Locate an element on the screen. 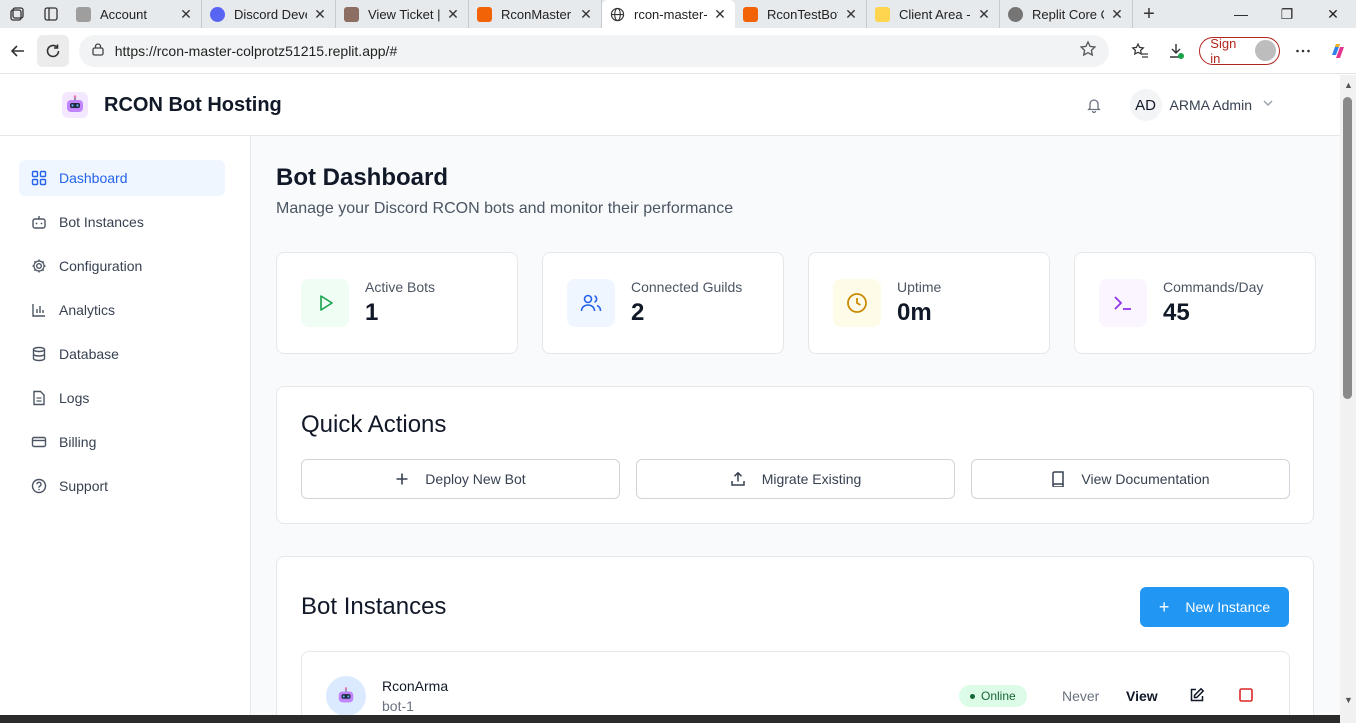  bell-icon is located at coordinates (1094, 105).